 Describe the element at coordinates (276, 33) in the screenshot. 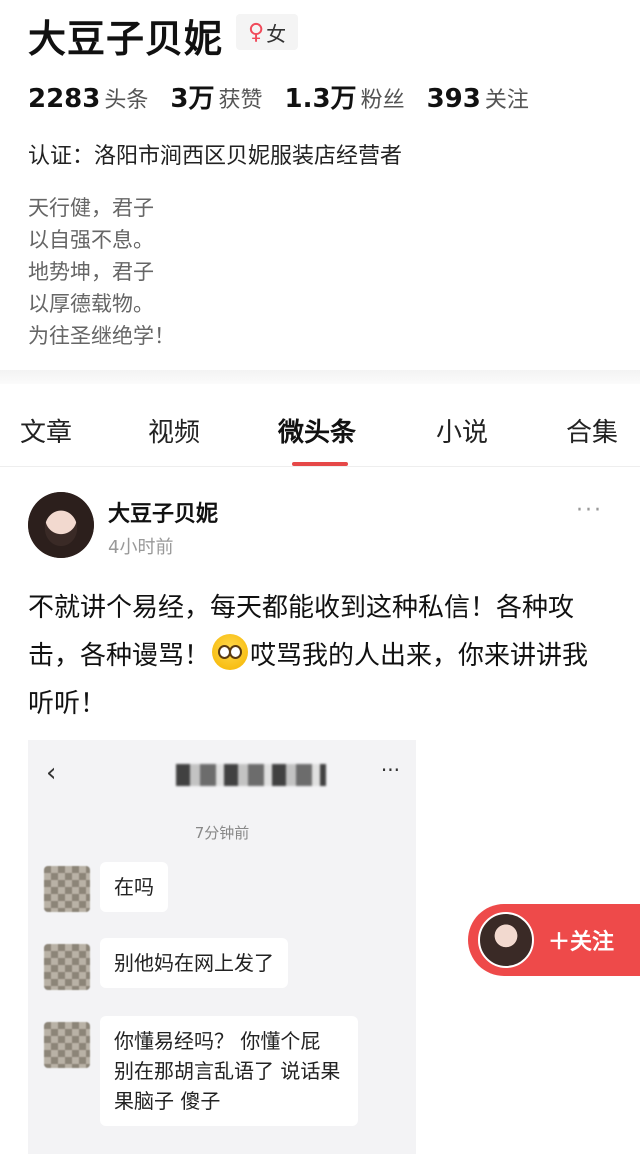

I see `gender-label: 女` at that location.